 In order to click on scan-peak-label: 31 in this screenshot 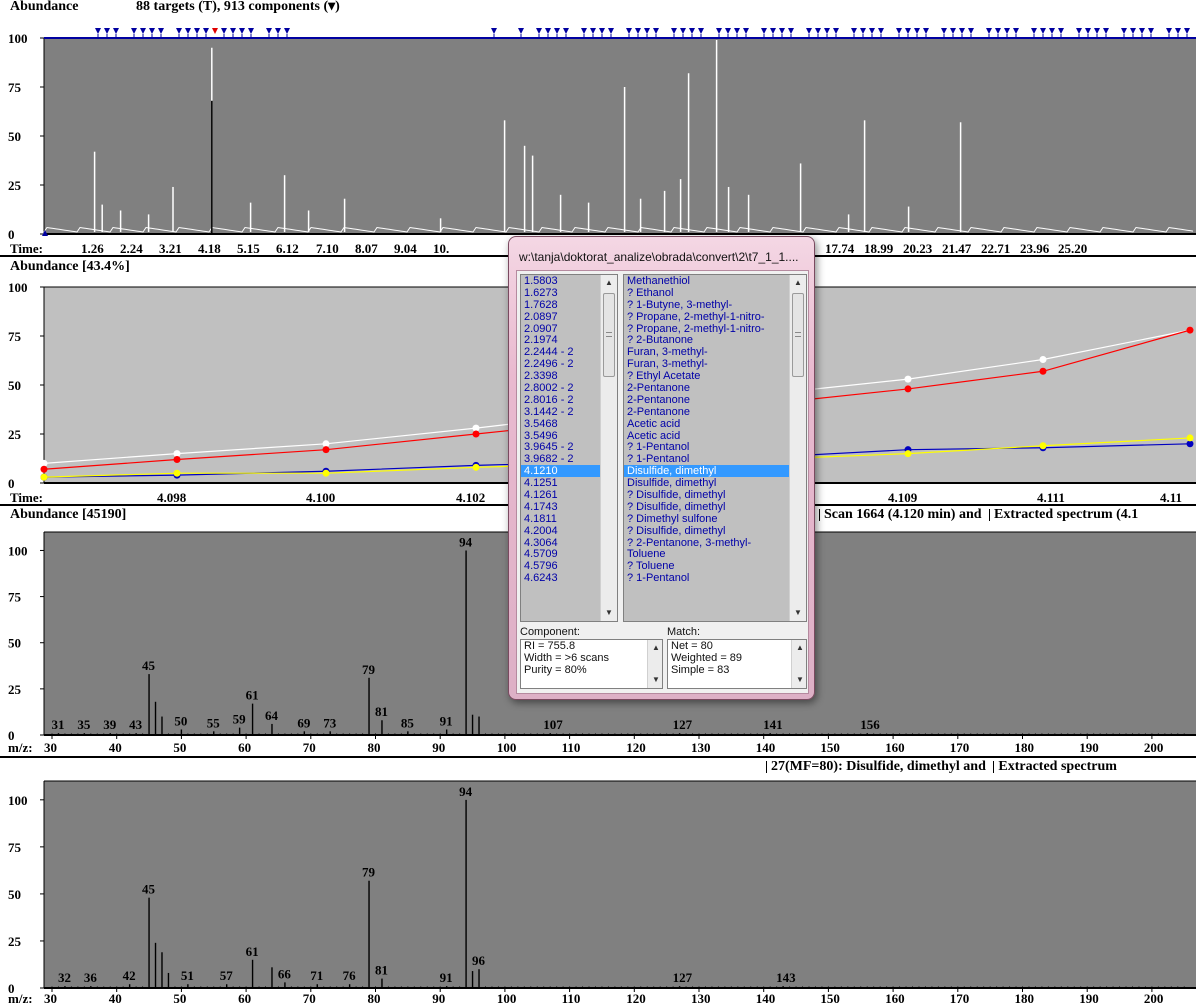, I will do `click(57, 724)`.